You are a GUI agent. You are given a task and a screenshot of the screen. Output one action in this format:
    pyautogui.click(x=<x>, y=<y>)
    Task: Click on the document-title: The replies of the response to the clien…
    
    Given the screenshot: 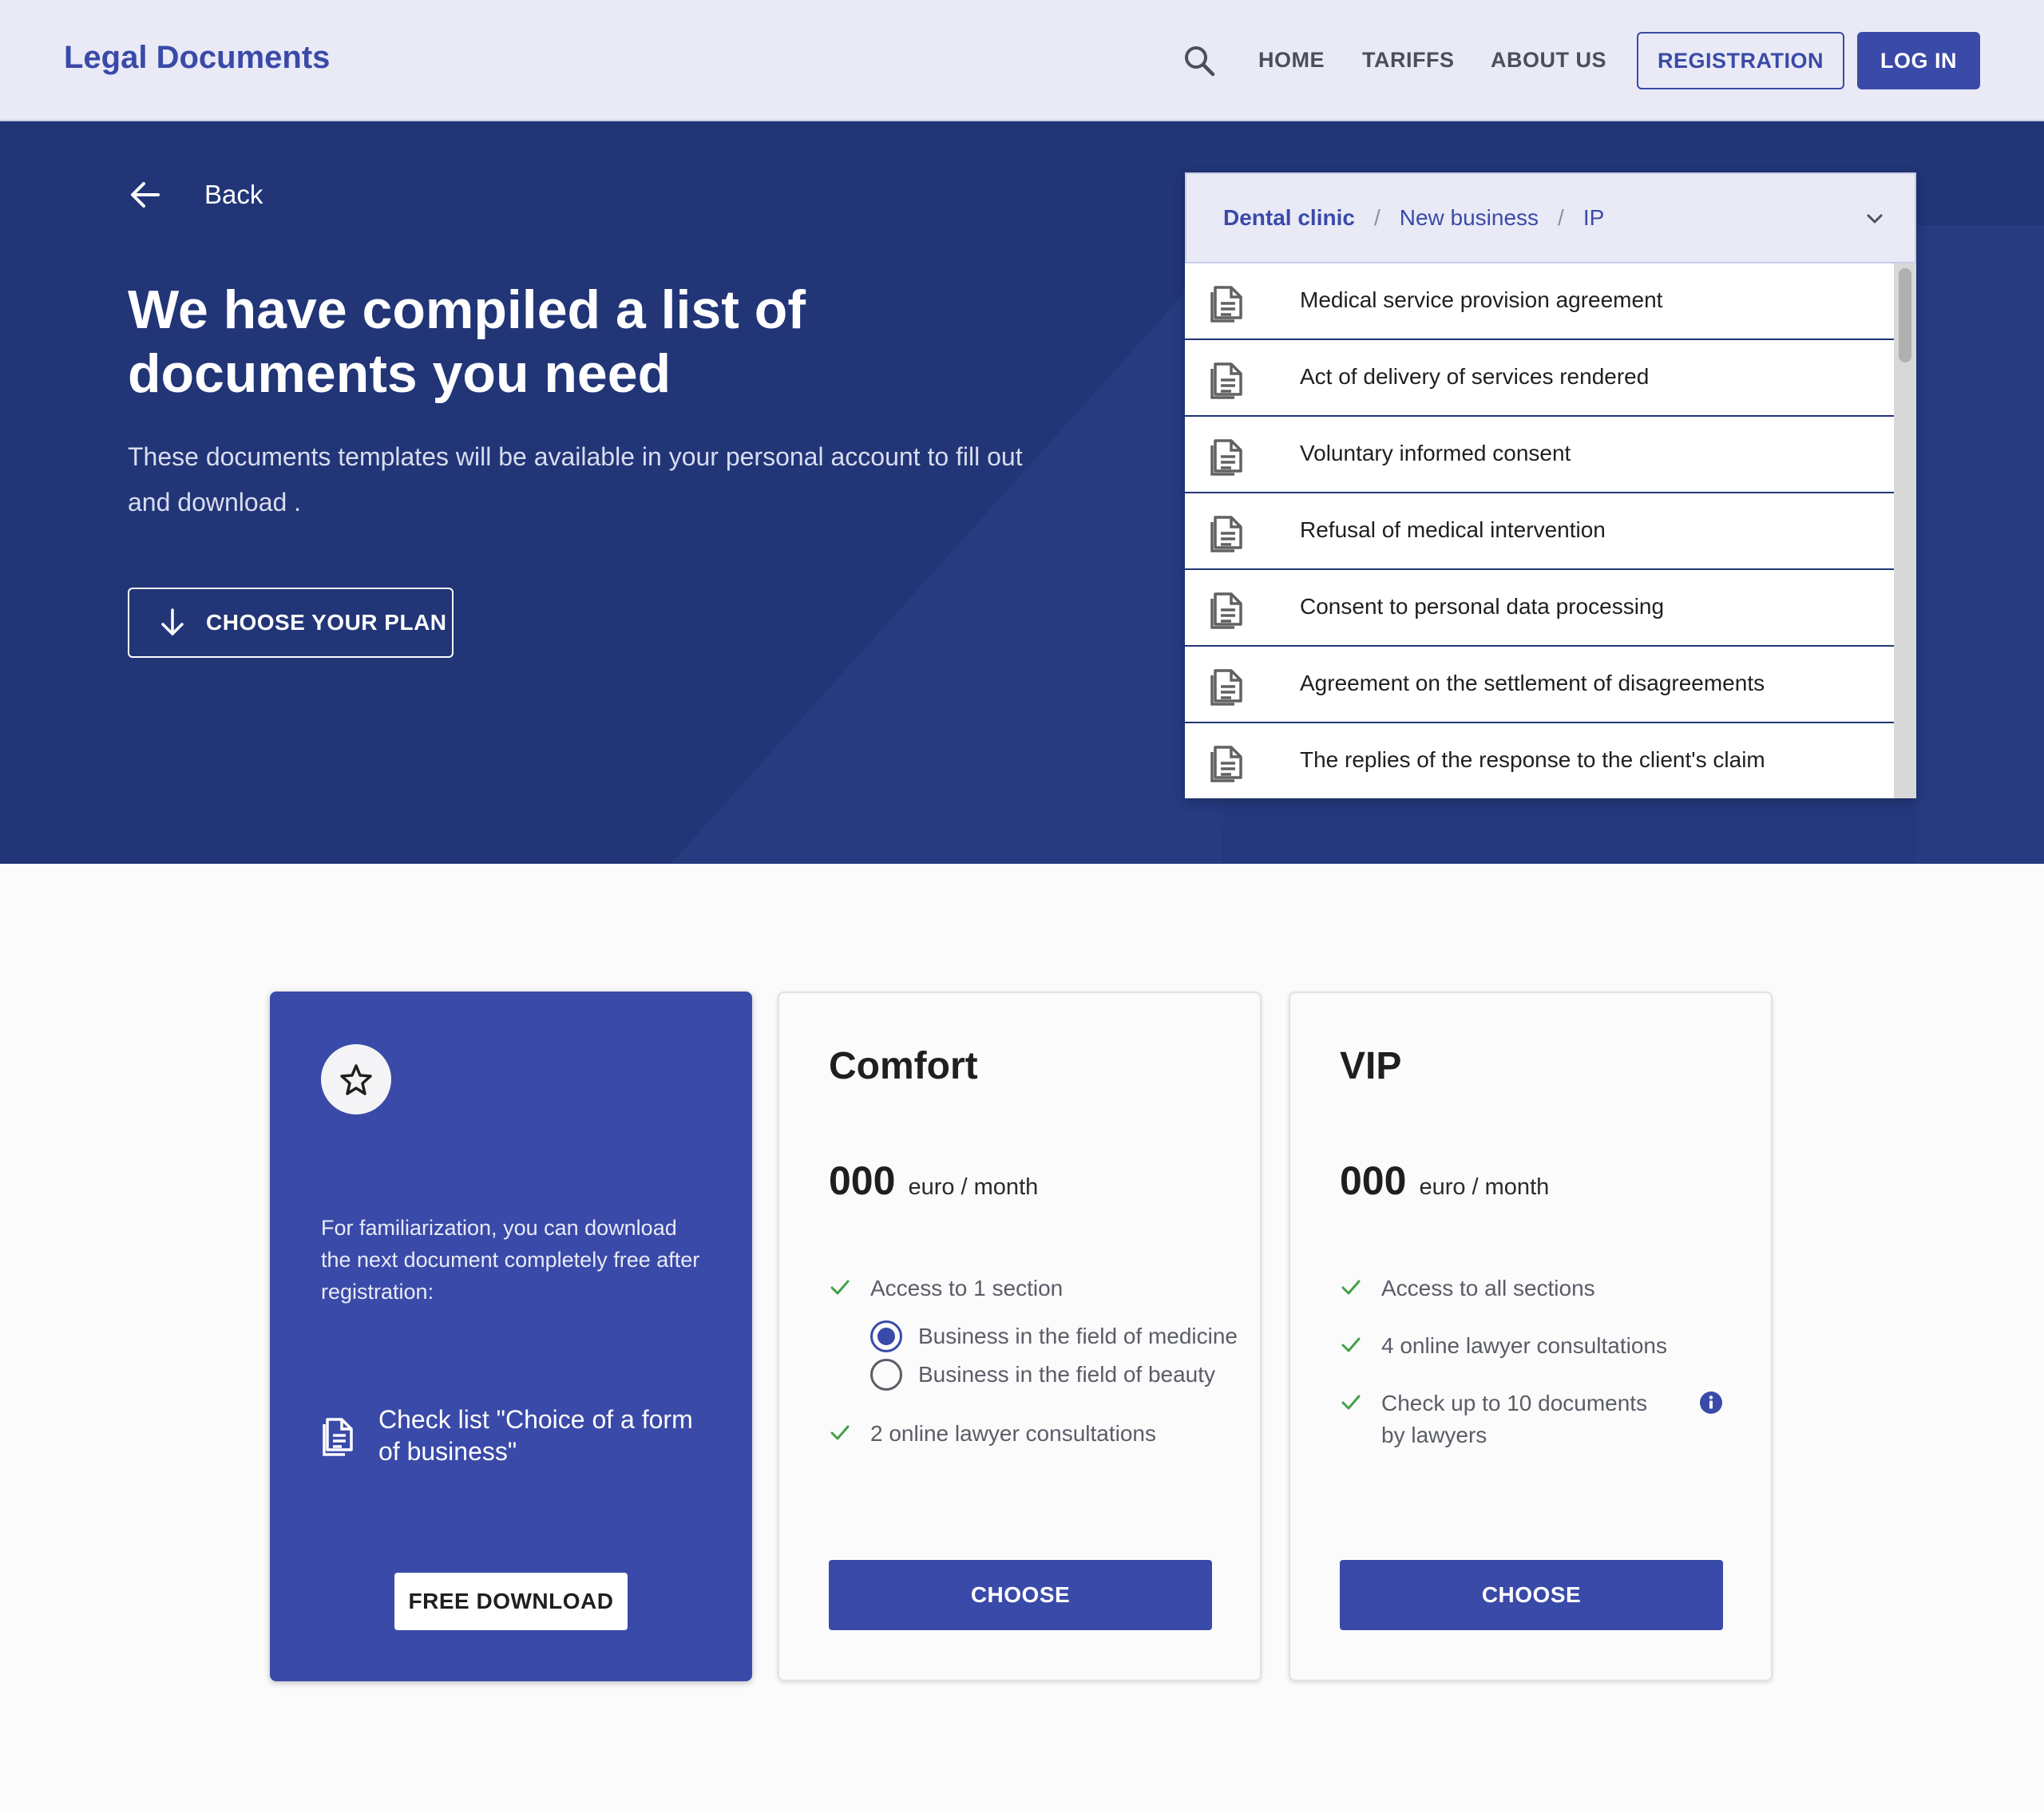 What is the action you would take?
    pyautogui.click(x=1532, y=760)
    